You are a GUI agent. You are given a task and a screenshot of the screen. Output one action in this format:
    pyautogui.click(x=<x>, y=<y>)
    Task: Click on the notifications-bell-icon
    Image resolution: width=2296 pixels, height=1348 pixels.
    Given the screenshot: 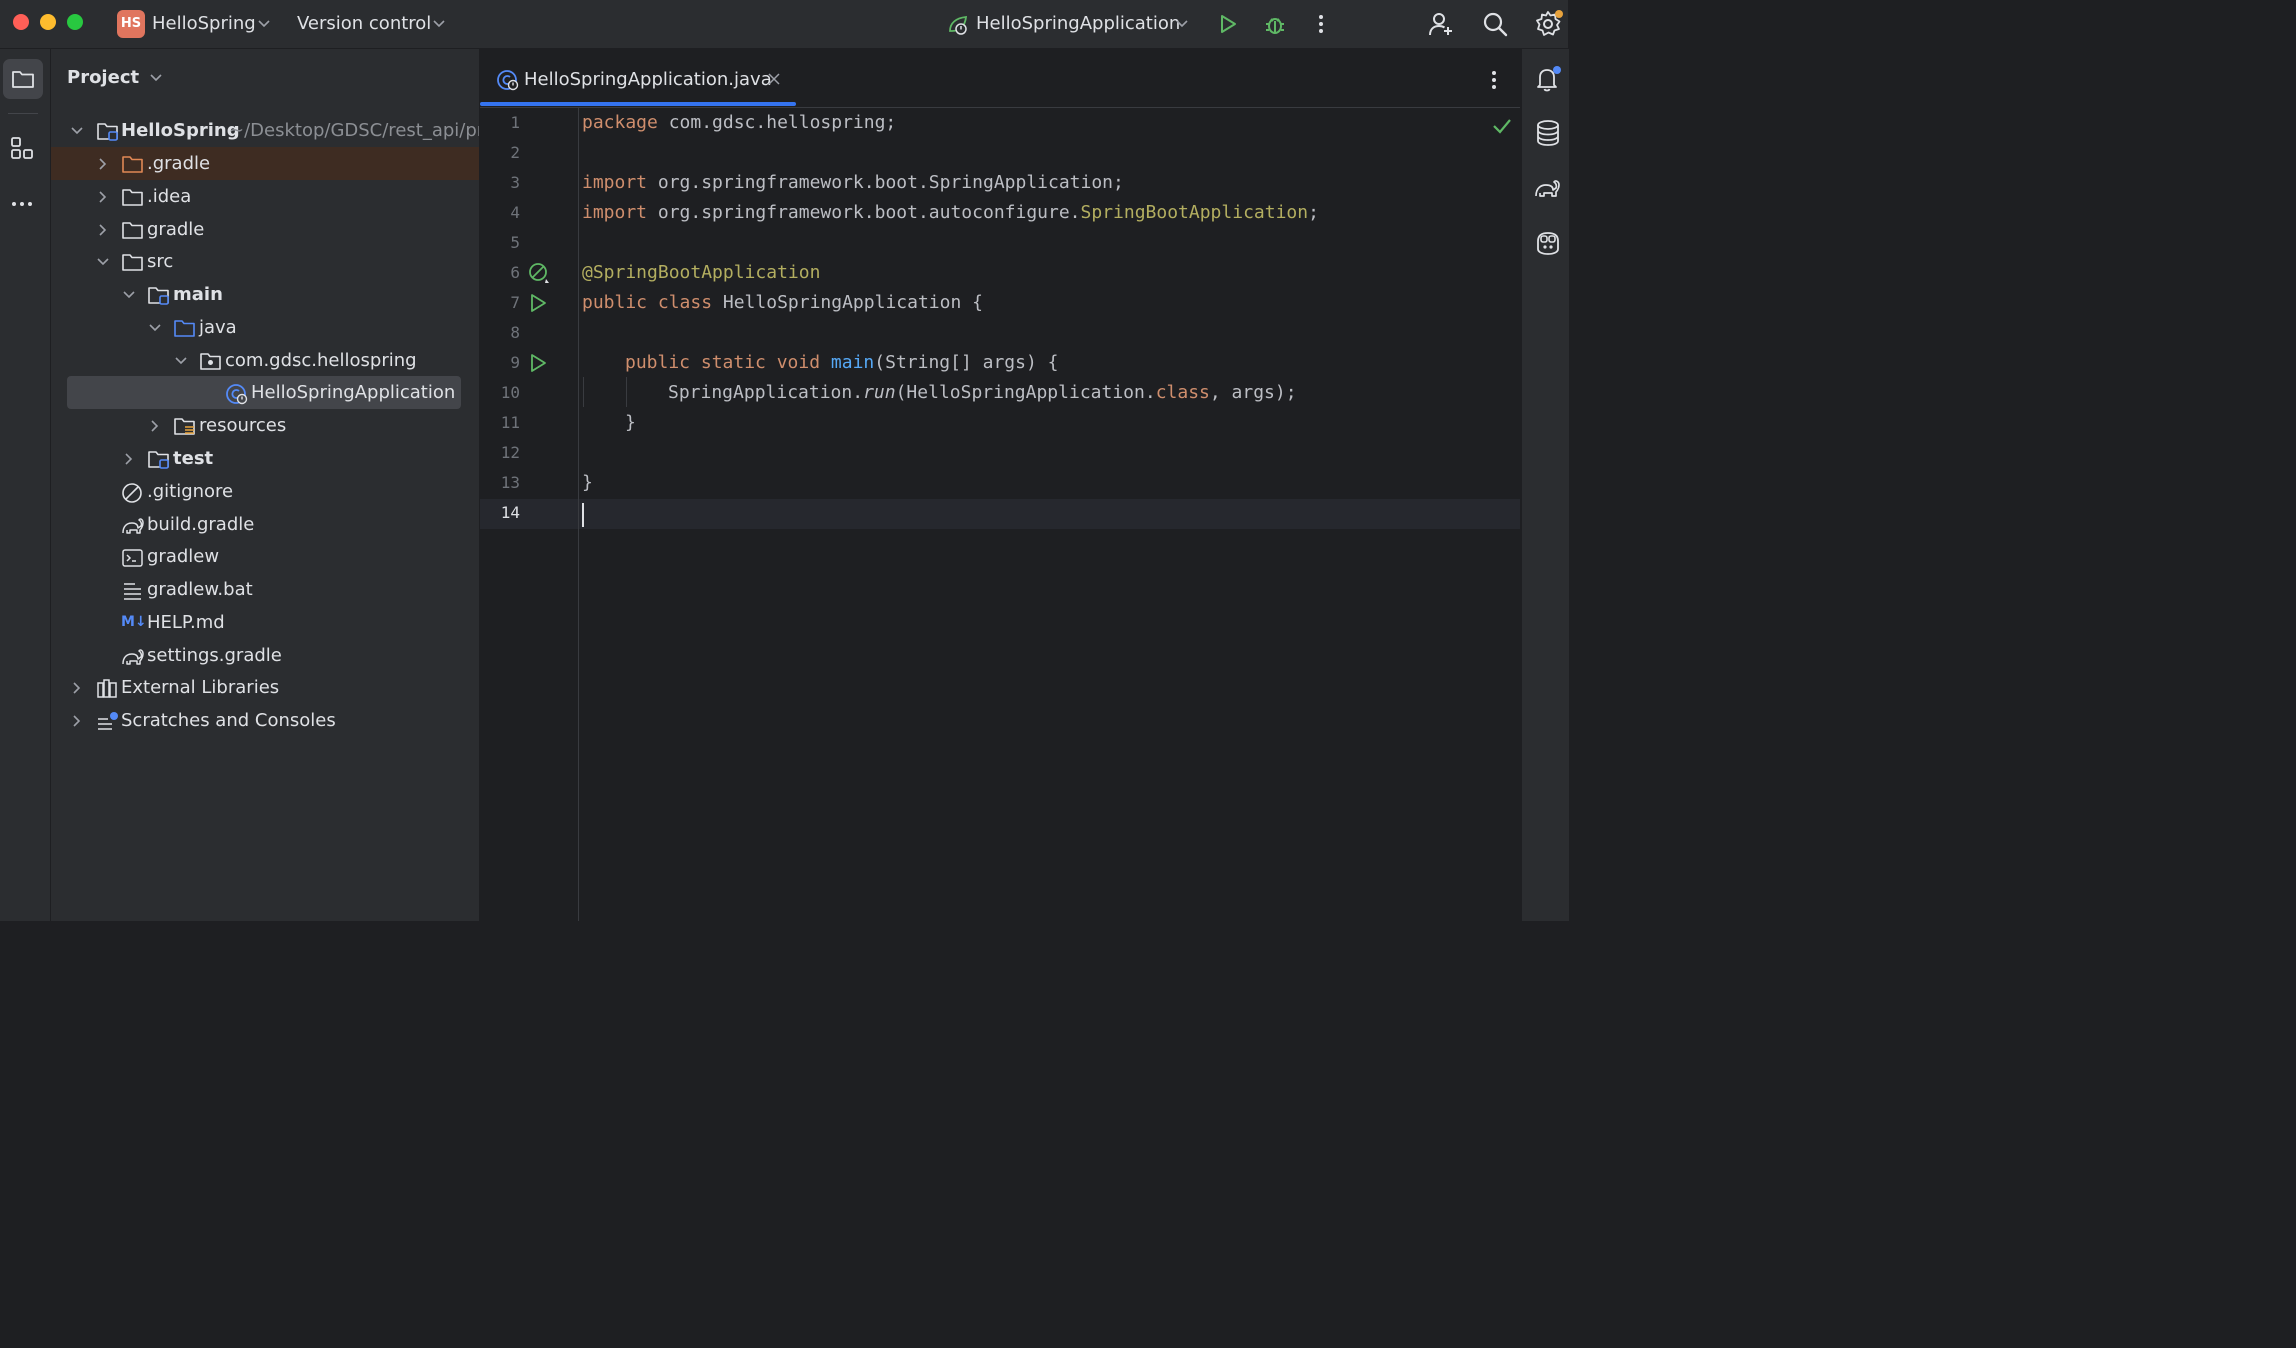 What is the action you would take?
    pyautogui.click(x=1548, y=79)
    